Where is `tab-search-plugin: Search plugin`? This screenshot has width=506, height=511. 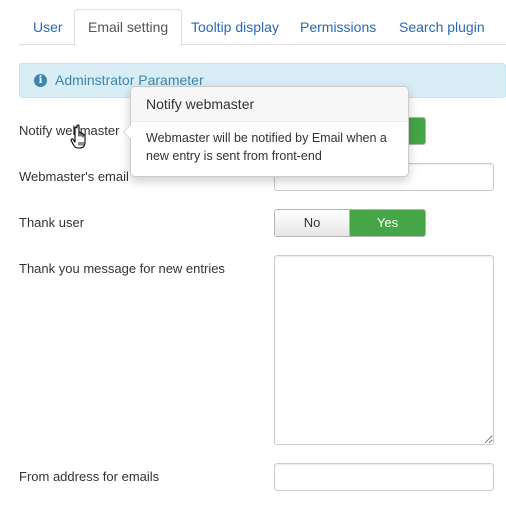
tab-search-plugin: Search plugin is located at coordinates (442, 27).